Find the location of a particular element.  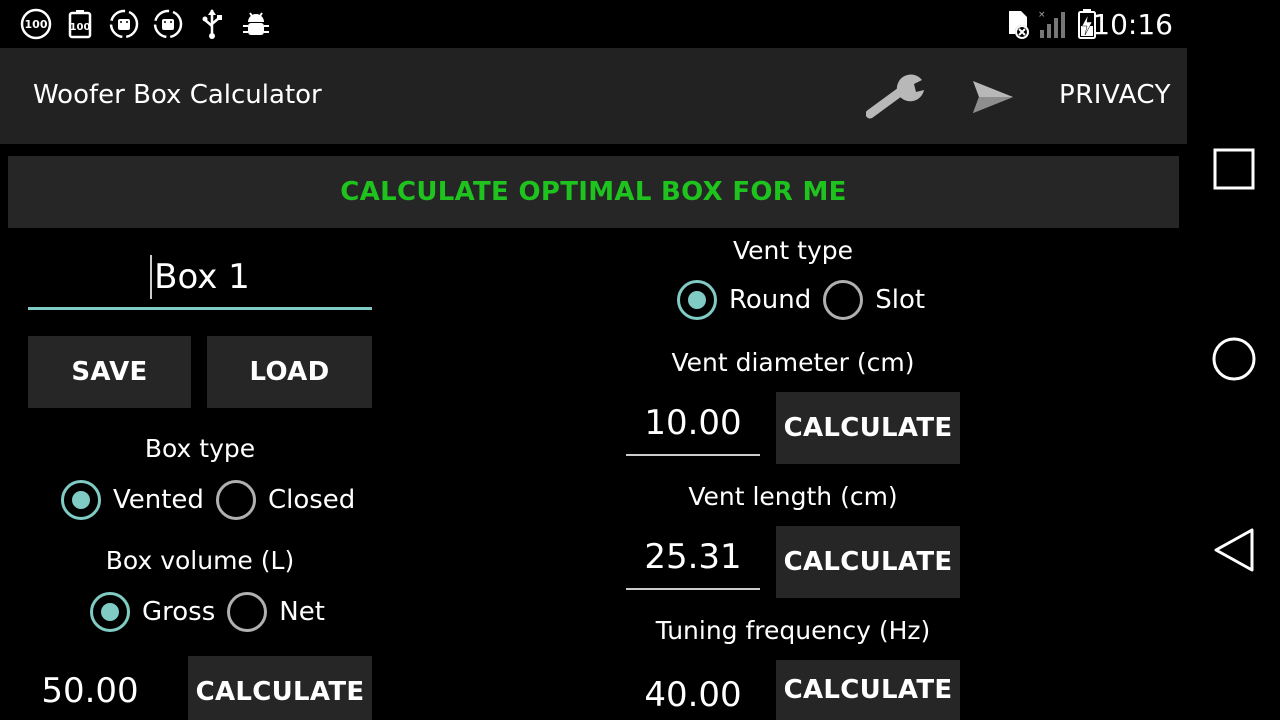

send-icon is located at coordinates (992, 97).